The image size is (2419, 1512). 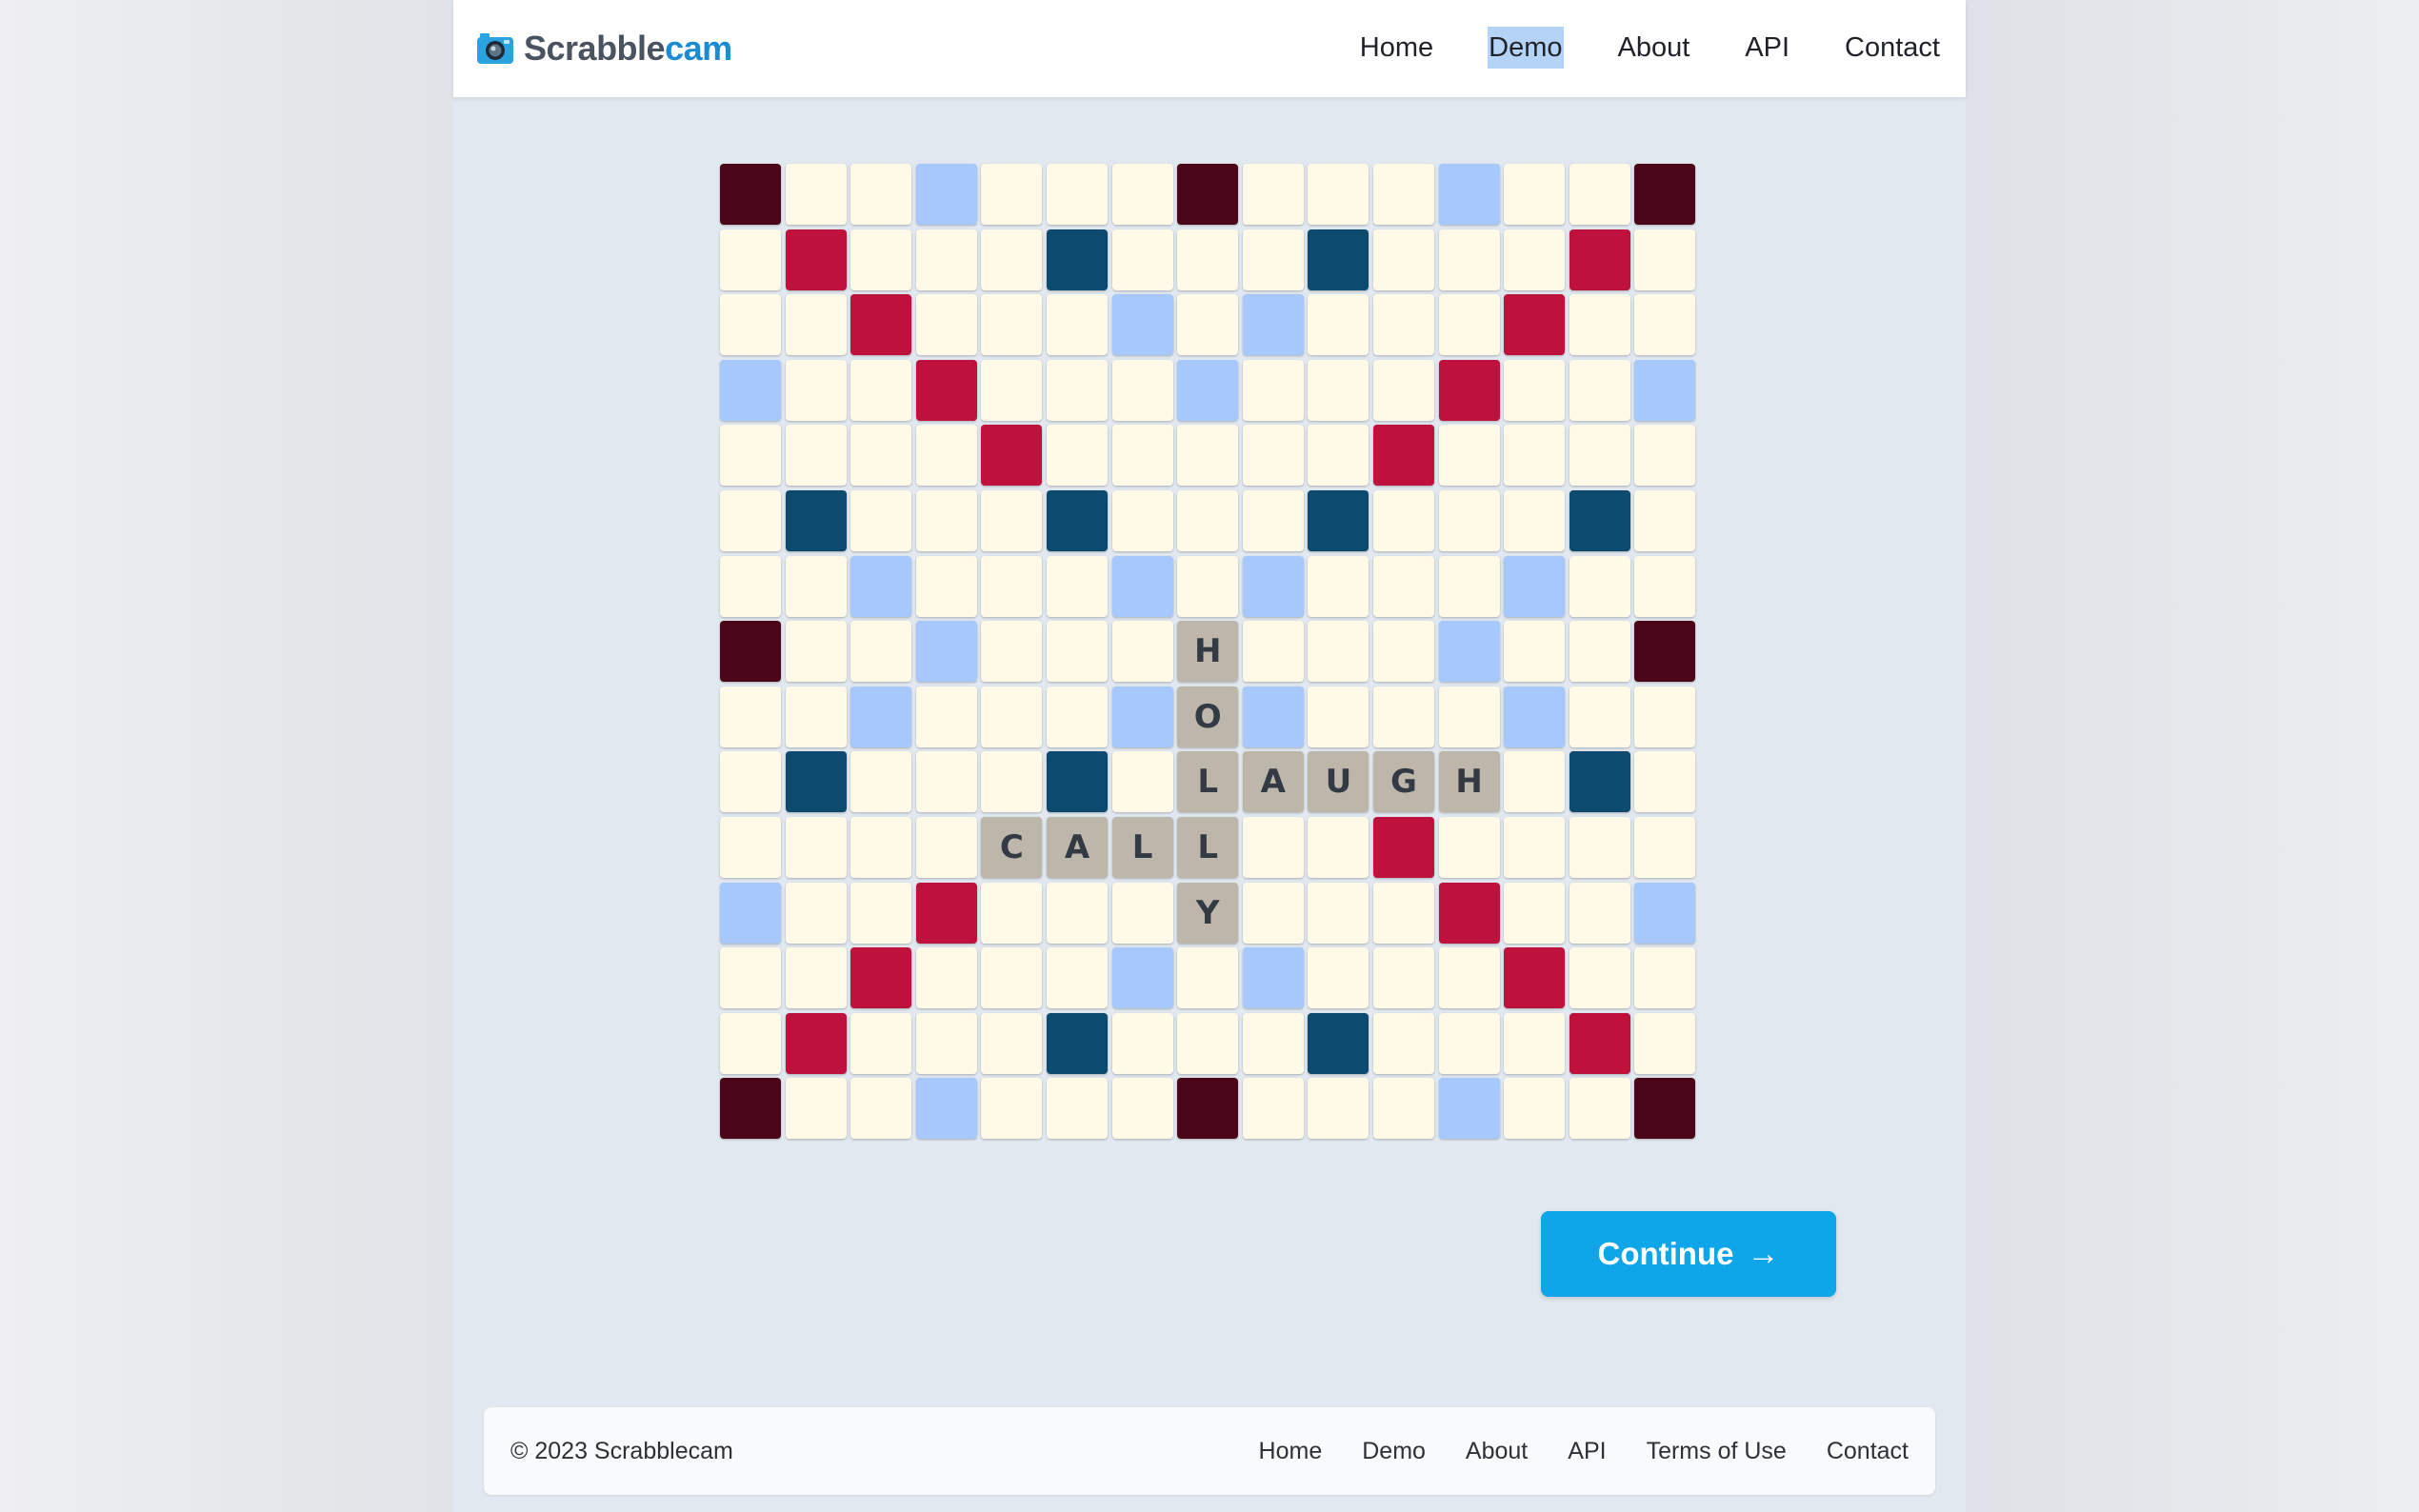 I want to click on nav-link-api: API, so click(x=1767, y=48).